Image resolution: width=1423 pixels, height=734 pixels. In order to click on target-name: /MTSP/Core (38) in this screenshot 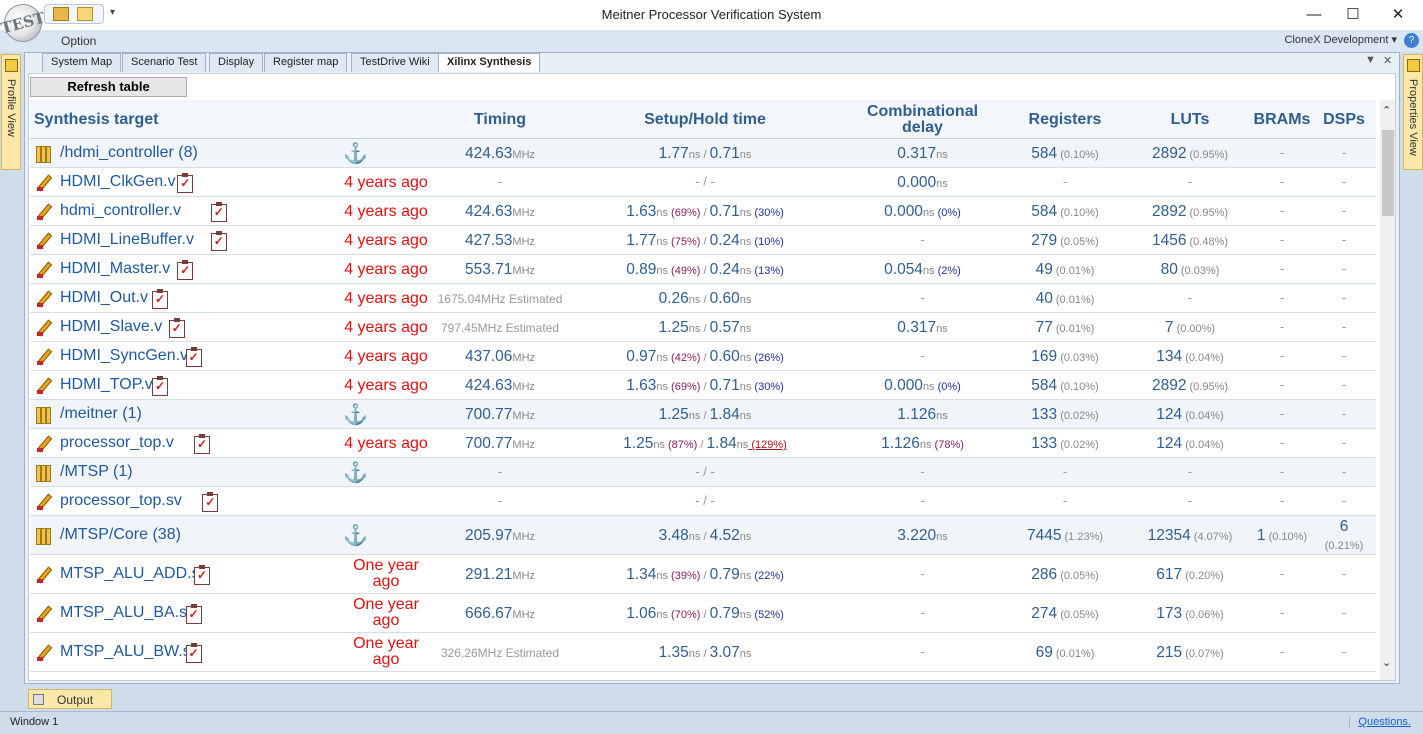, I will do `click(120, 535)`.